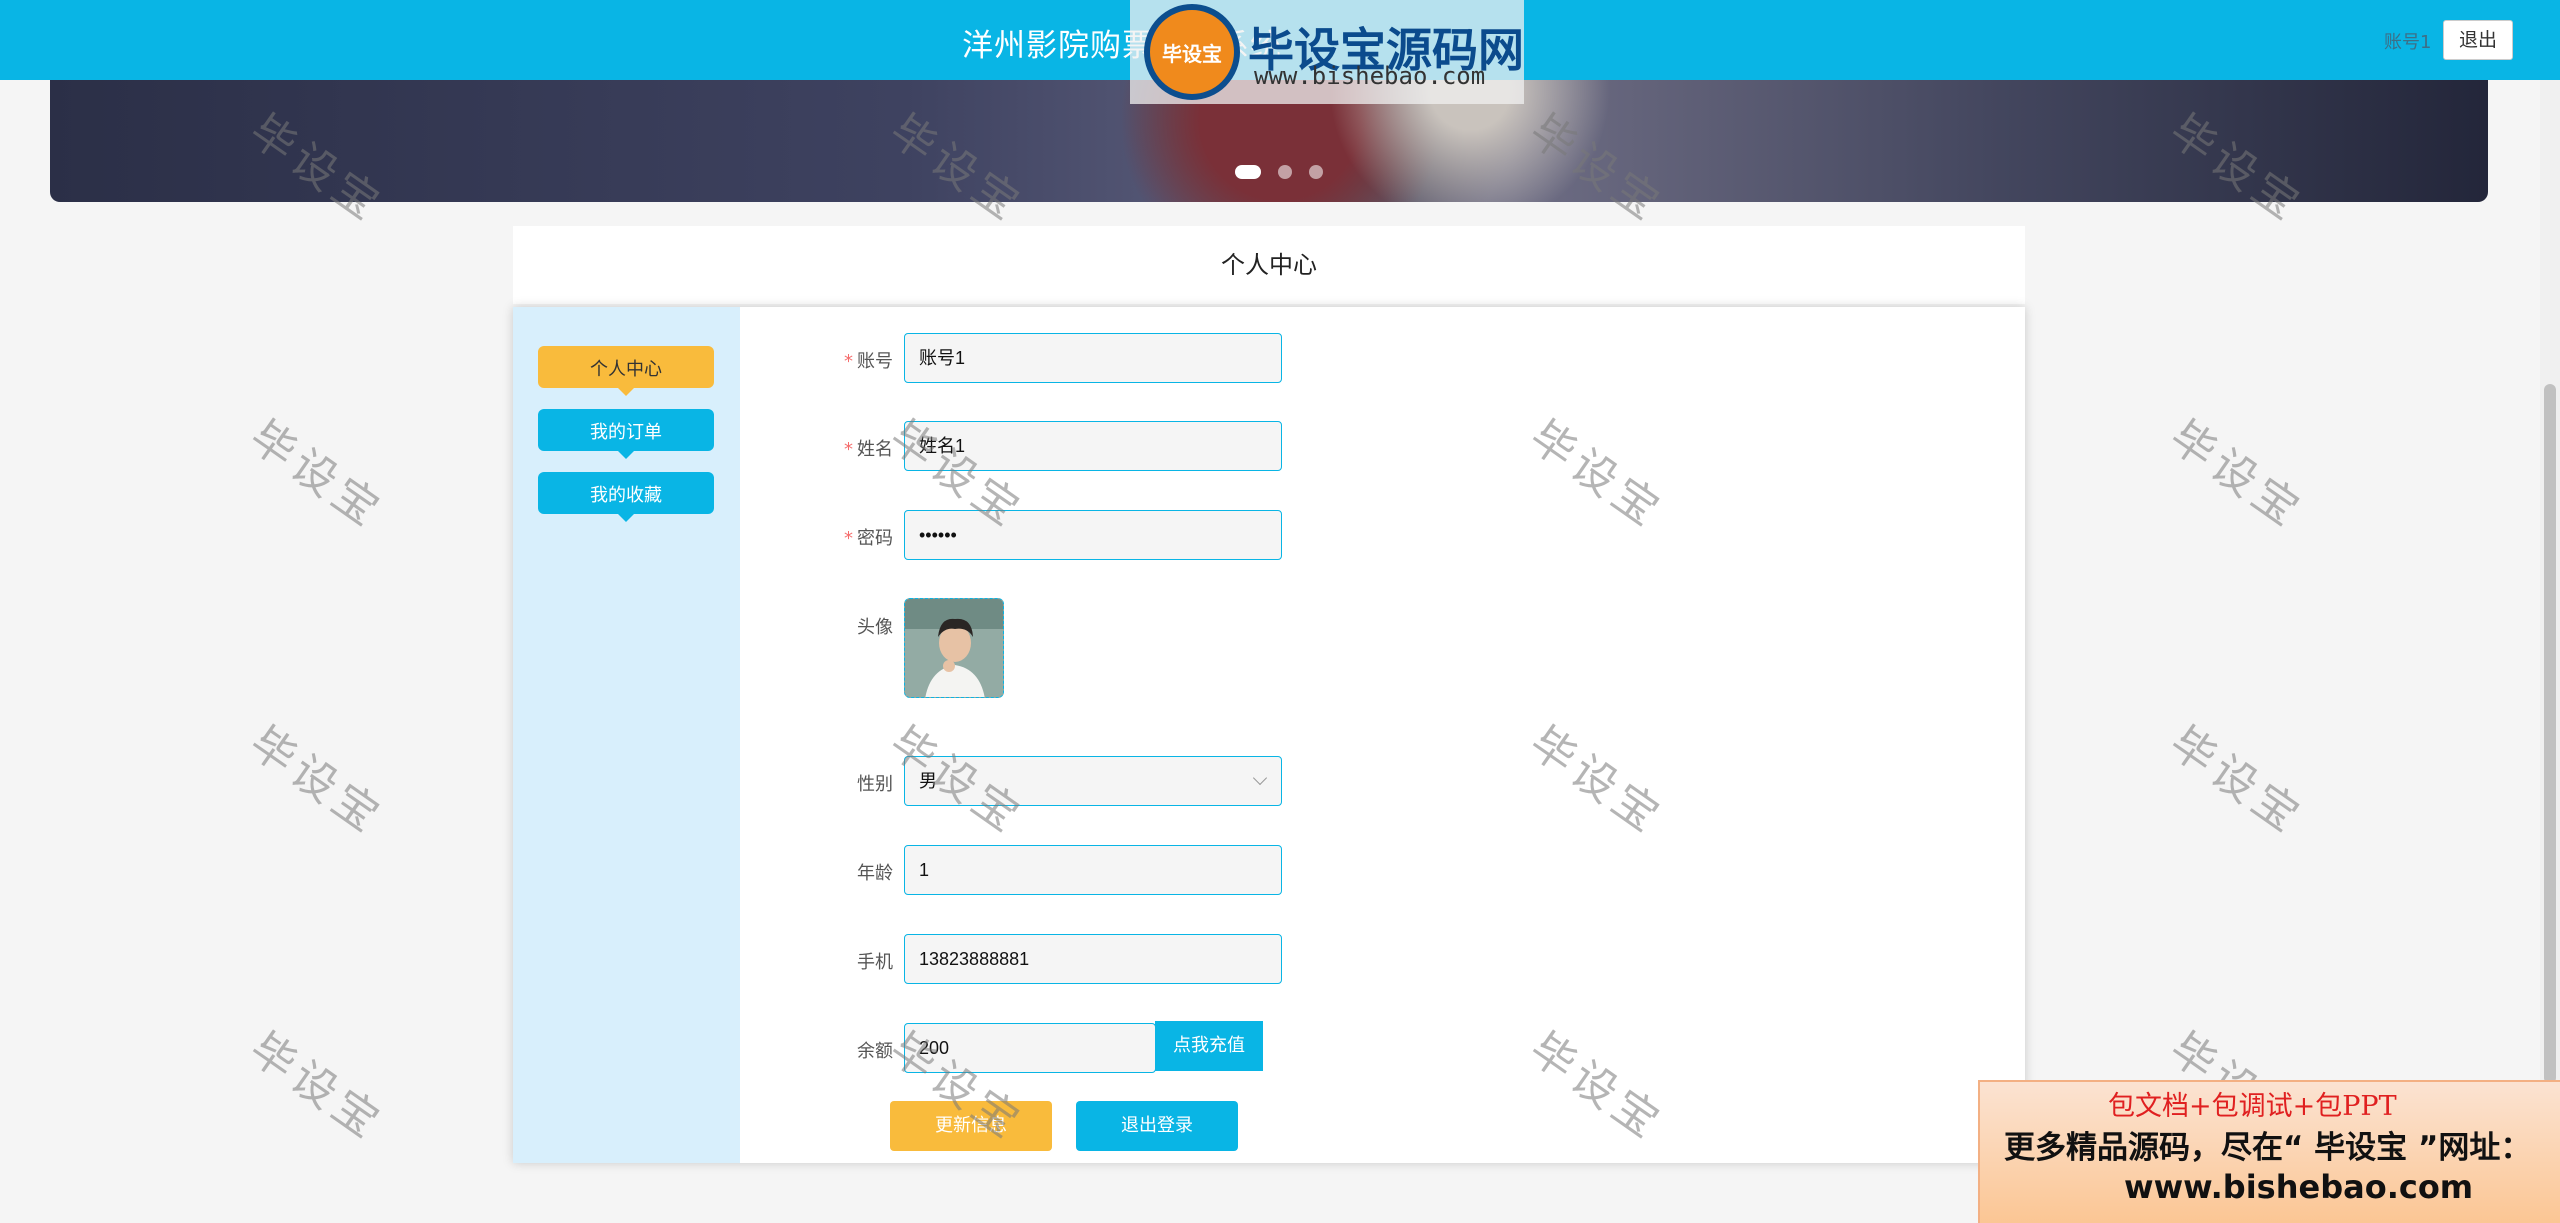  What do you see at coordinates (1327, 52) in the screenshot?
I see `watermark-logo: 毕设宝 毕设宝源码网 www.bishebao.com` at bounding box center [1327, 52].